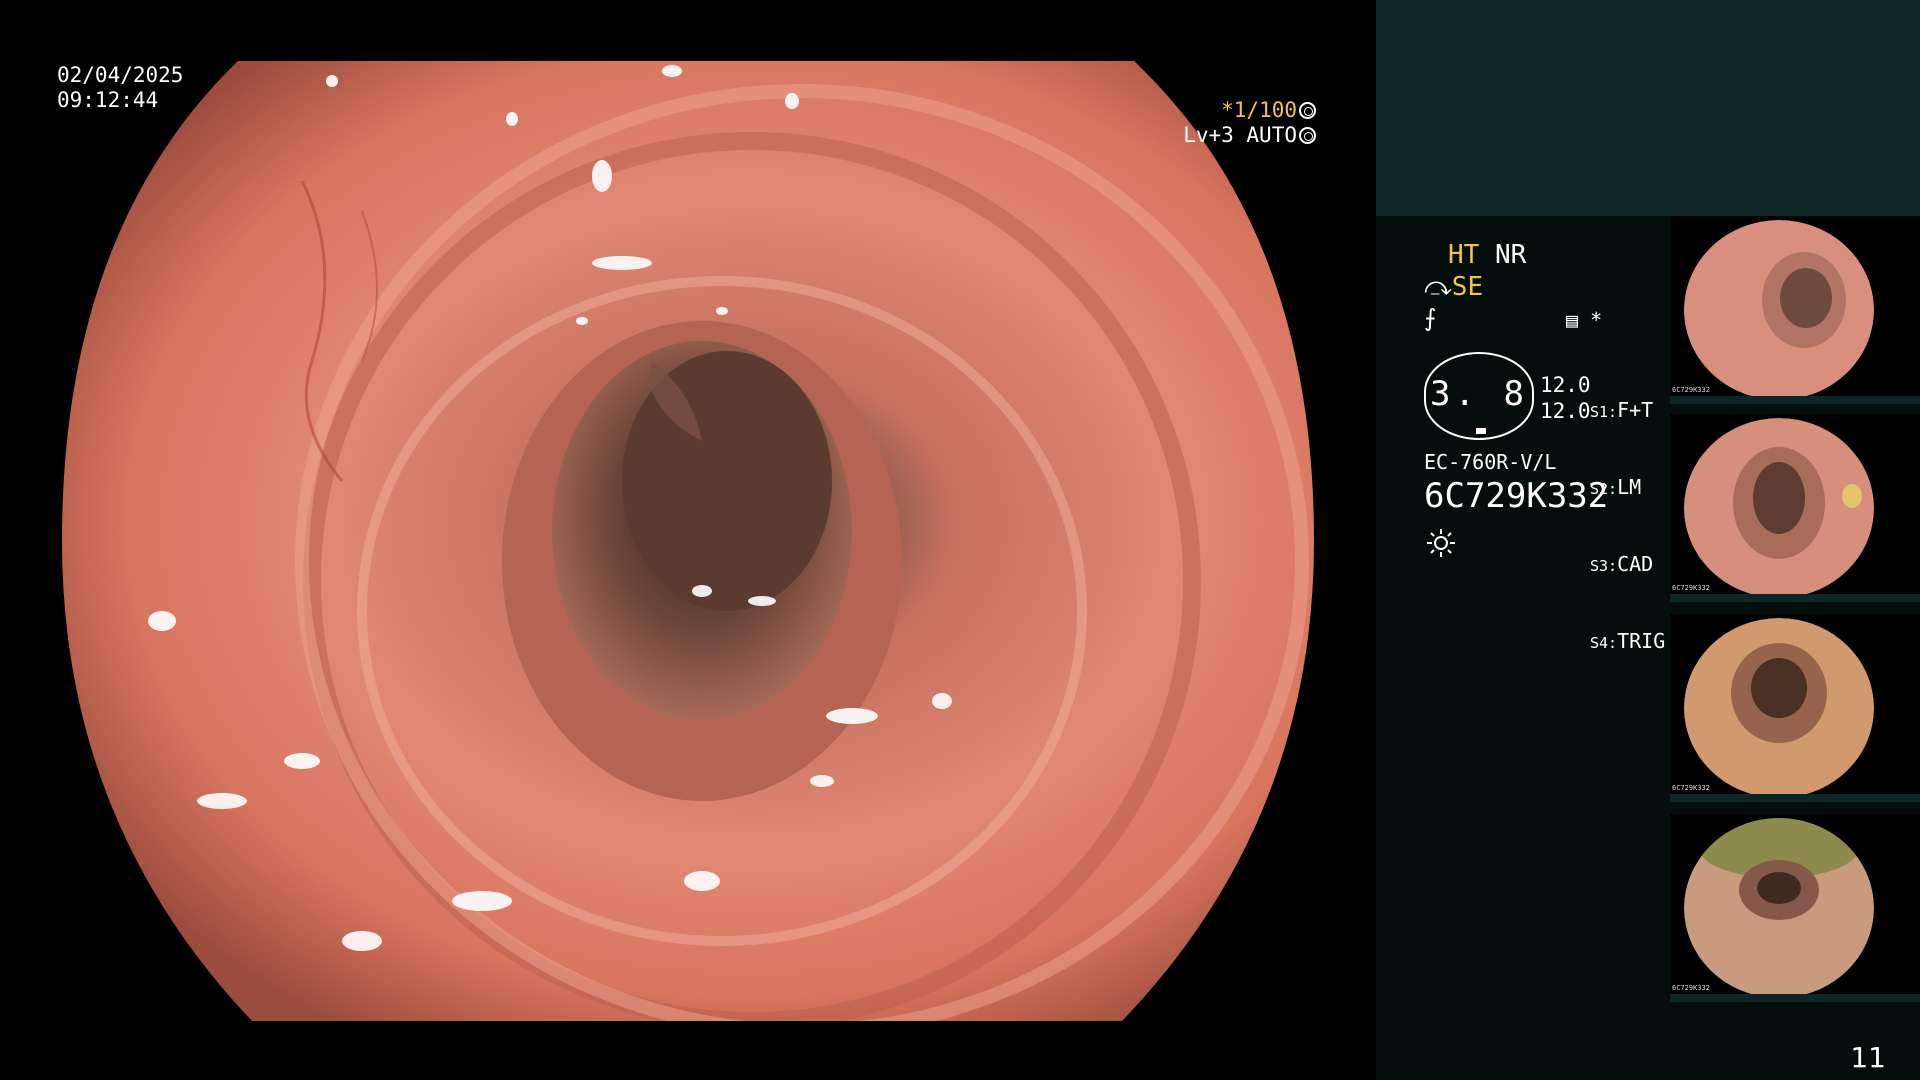 Image resolution: width=1920 pixels, height=1080 pixels. What do you see at coordinates (1467, 287) in the screenshot?
I see `se-label: SE` at bounding box center [1467, 287].